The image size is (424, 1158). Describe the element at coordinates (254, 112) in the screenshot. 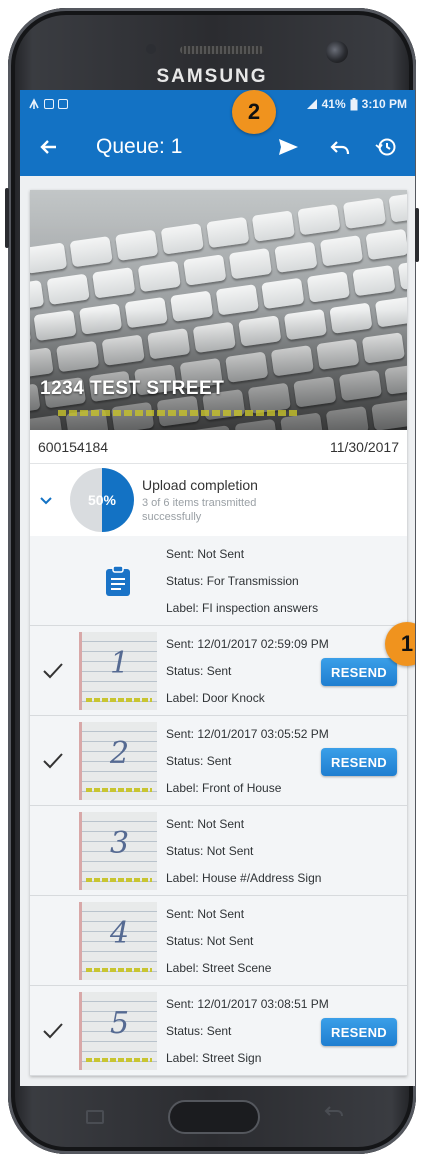

I see `callout-badge-2: 2` at that location.